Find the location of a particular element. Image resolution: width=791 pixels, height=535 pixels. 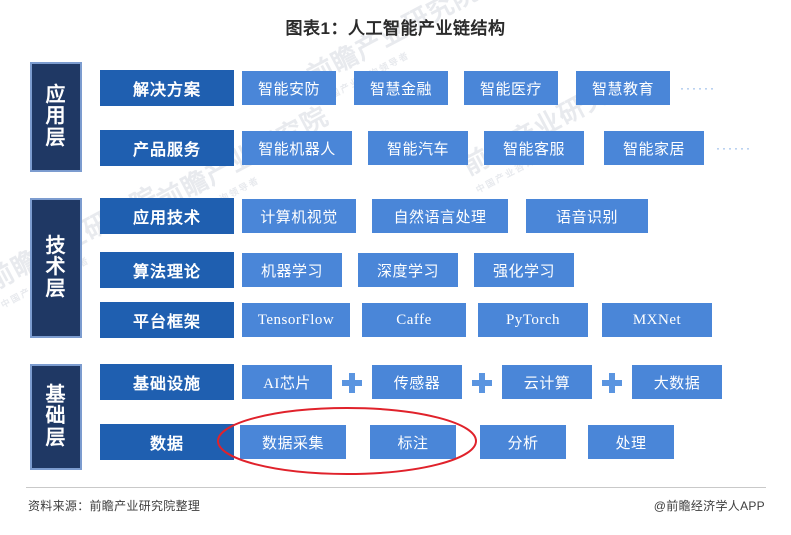

item-box-computer-vision: 计算机视觉 is located at coordinates (299, 216).